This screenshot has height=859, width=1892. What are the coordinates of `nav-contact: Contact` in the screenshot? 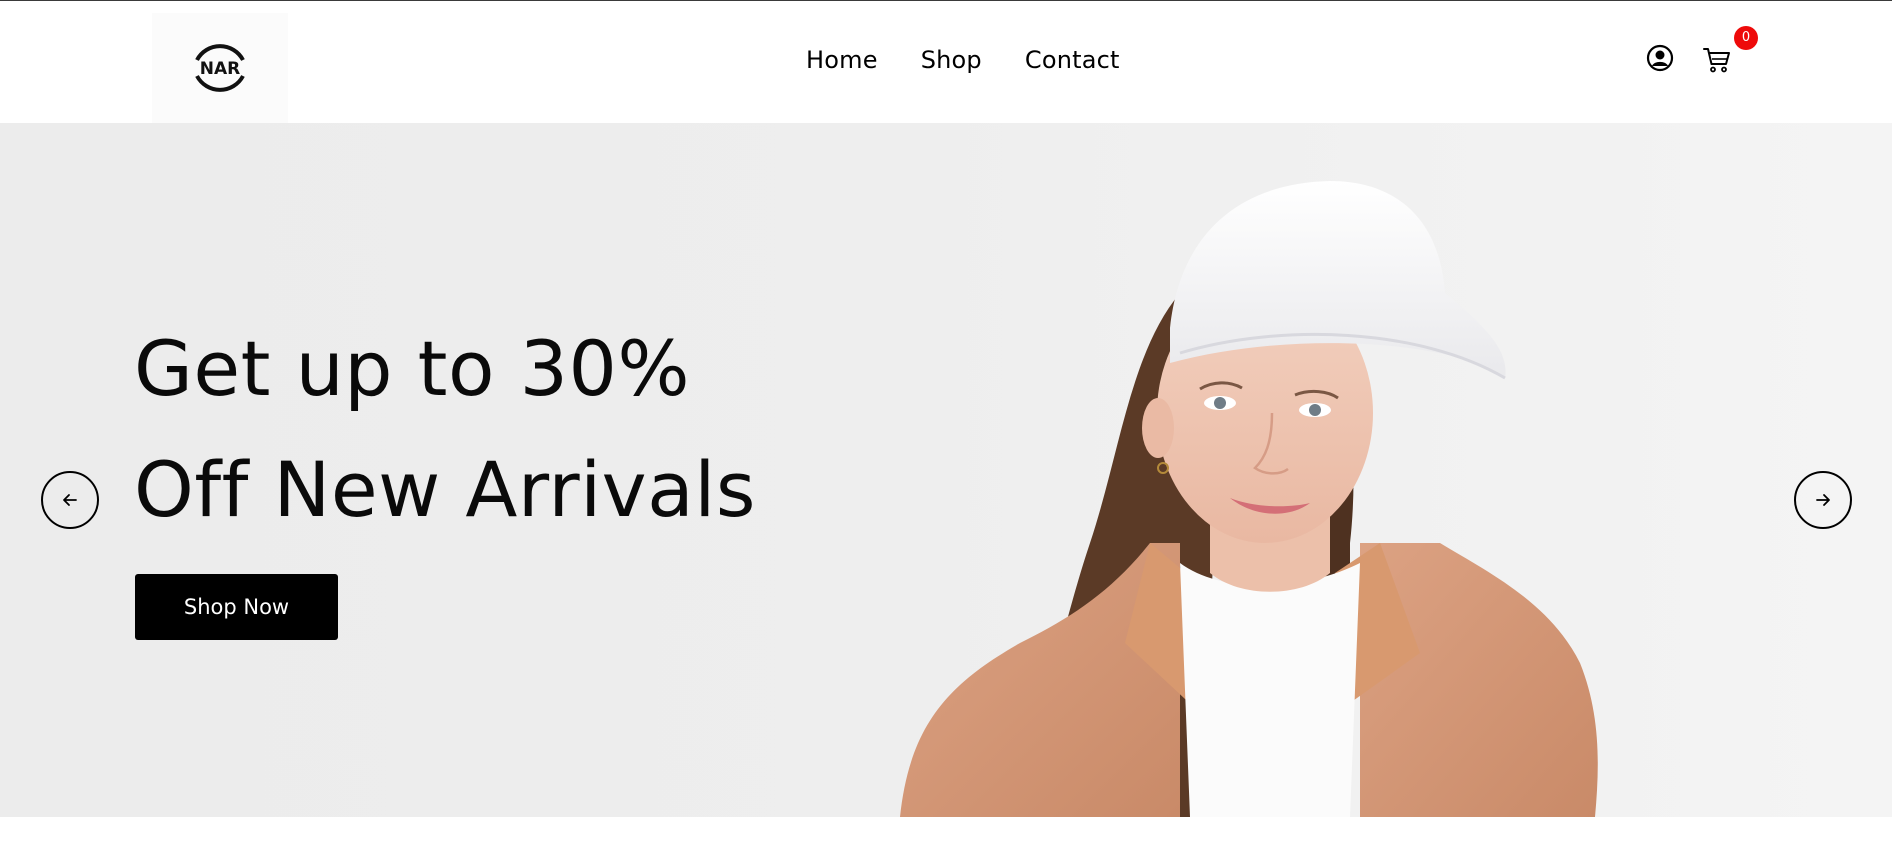 It's located at (1072, 60).